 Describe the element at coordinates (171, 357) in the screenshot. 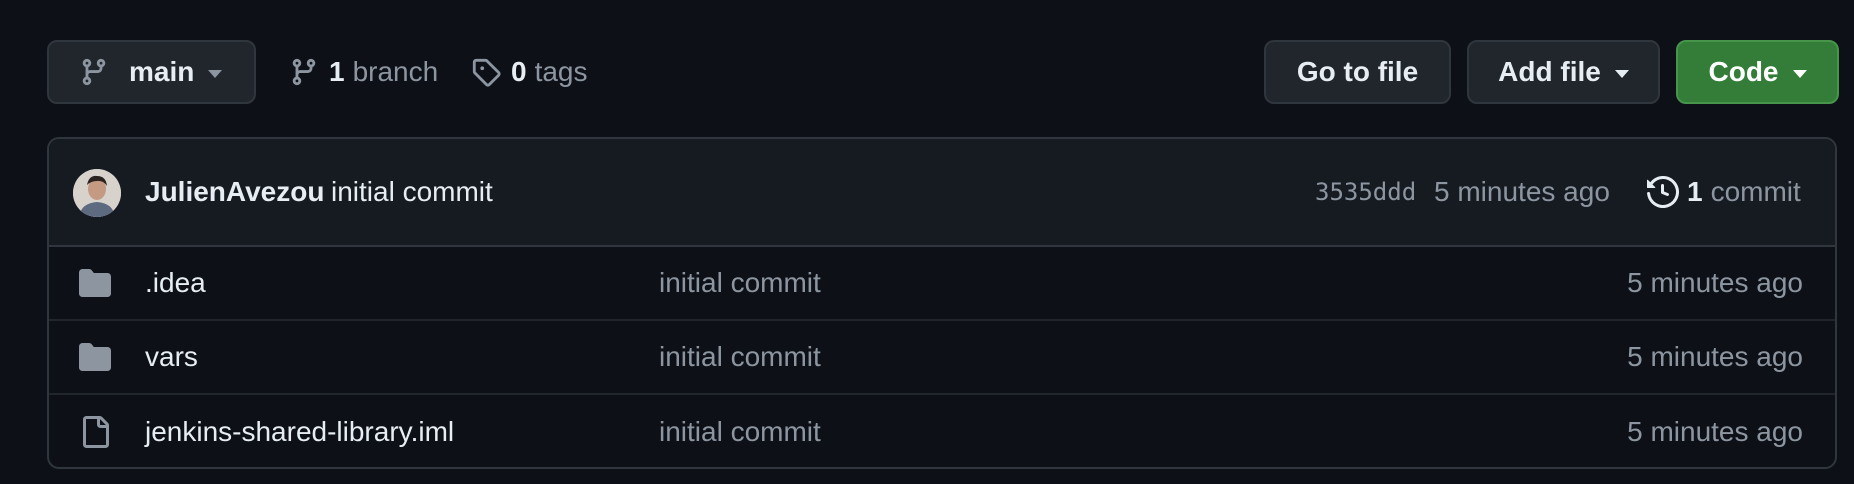

I see `file-name-link: vars` at that location.